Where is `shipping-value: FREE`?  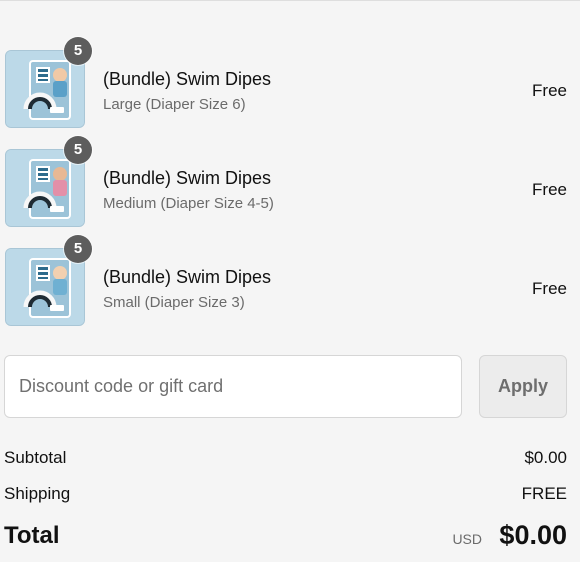 shipping-value: FREE is located at coordinates (544, 493).